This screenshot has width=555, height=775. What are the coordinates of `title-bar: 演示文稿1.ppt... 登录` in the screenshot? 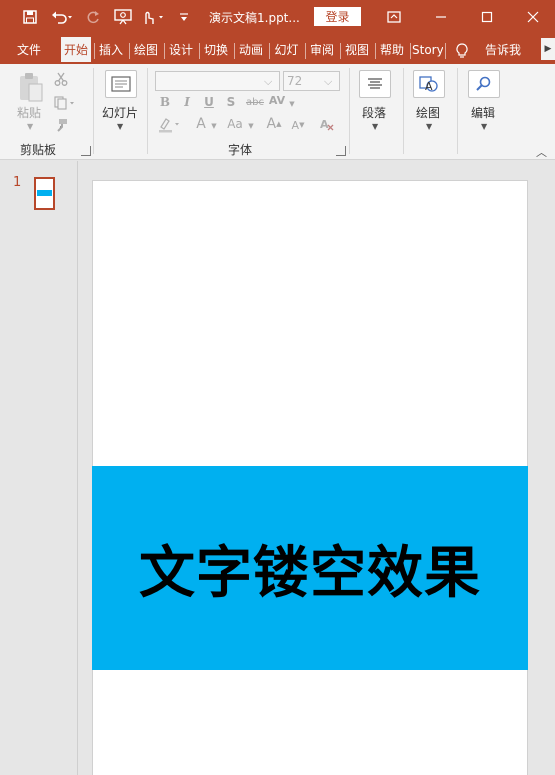 It's located at (277, 17).